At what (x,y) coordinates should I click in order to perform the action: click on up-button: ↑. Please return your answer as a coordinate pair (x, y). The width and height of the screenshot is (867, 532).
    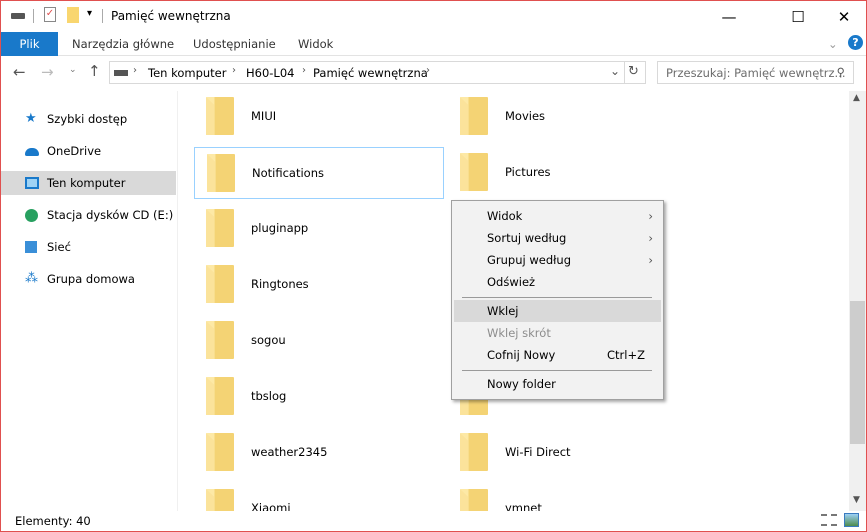
    Looking at the image, I should click on (94, 71).